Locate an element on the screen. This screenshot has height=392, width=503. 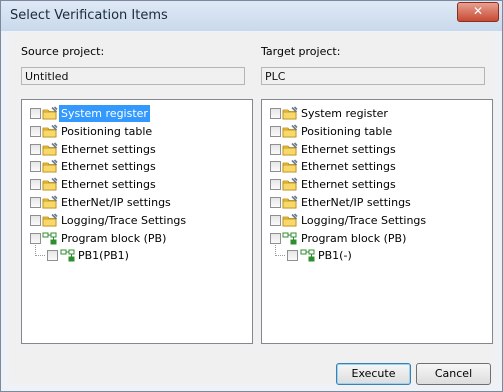
source-project-name: Untitled is located at coordinates (133, 76).